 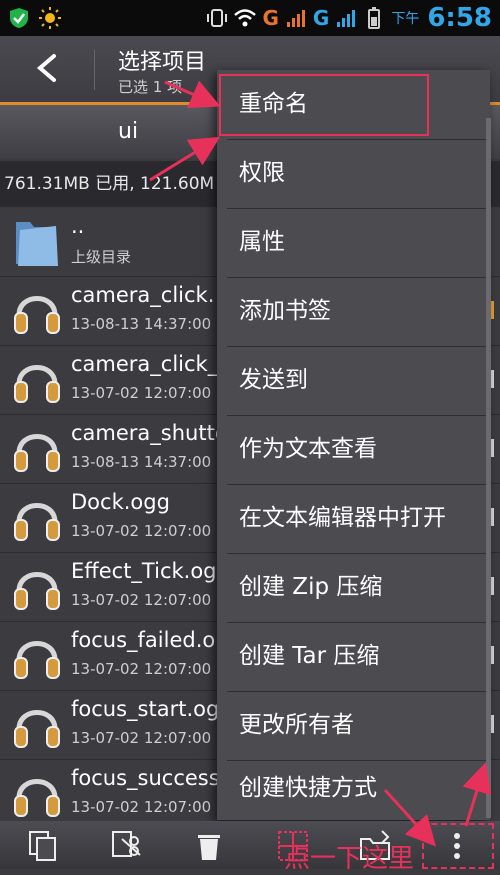 What do you see at coordinates (143, 295) in the screenshot?
I see `file-name: camera_click.` at bounding box center [143, 295].